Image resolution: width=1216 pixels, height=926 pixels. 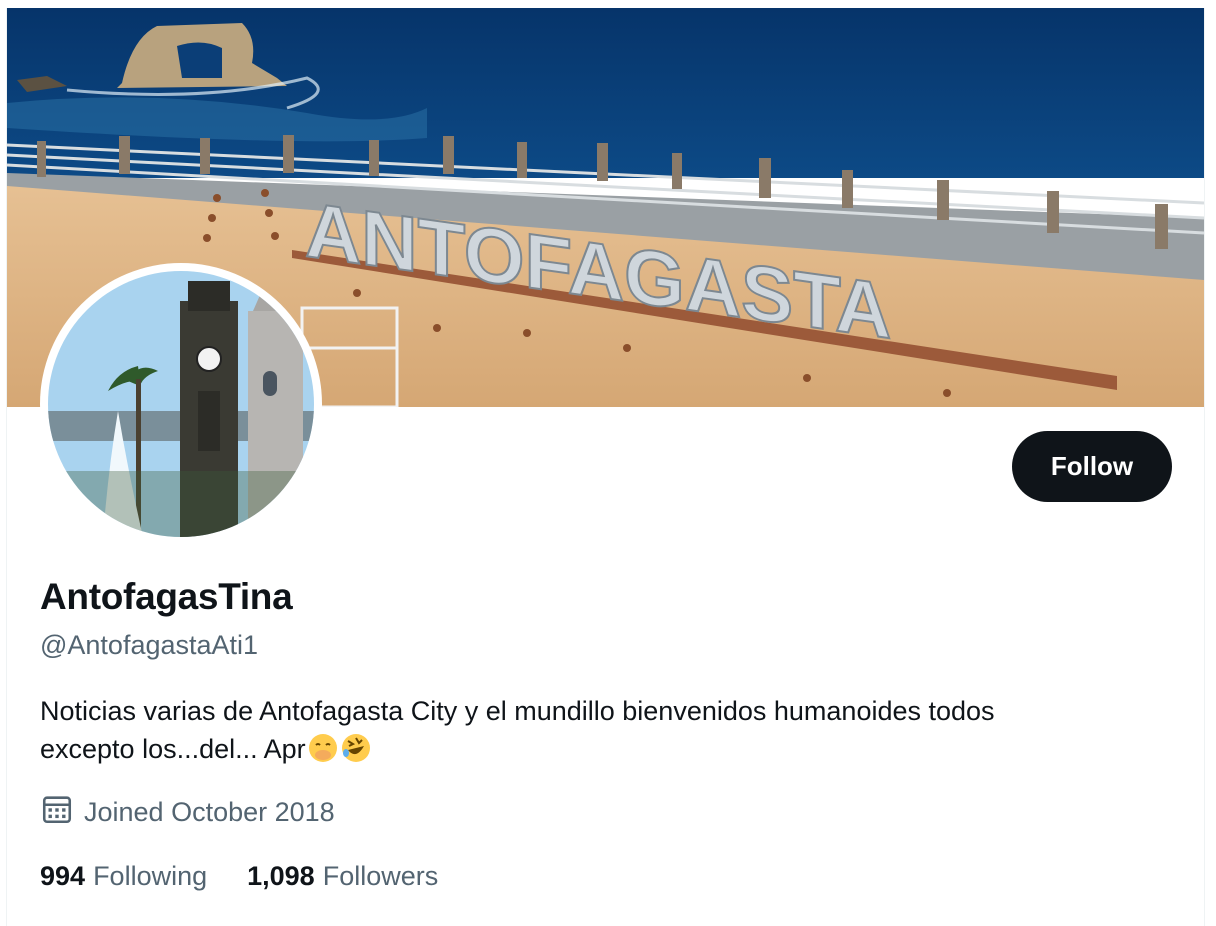 I want to click on following-label: Following, so click(x=150, y=875).